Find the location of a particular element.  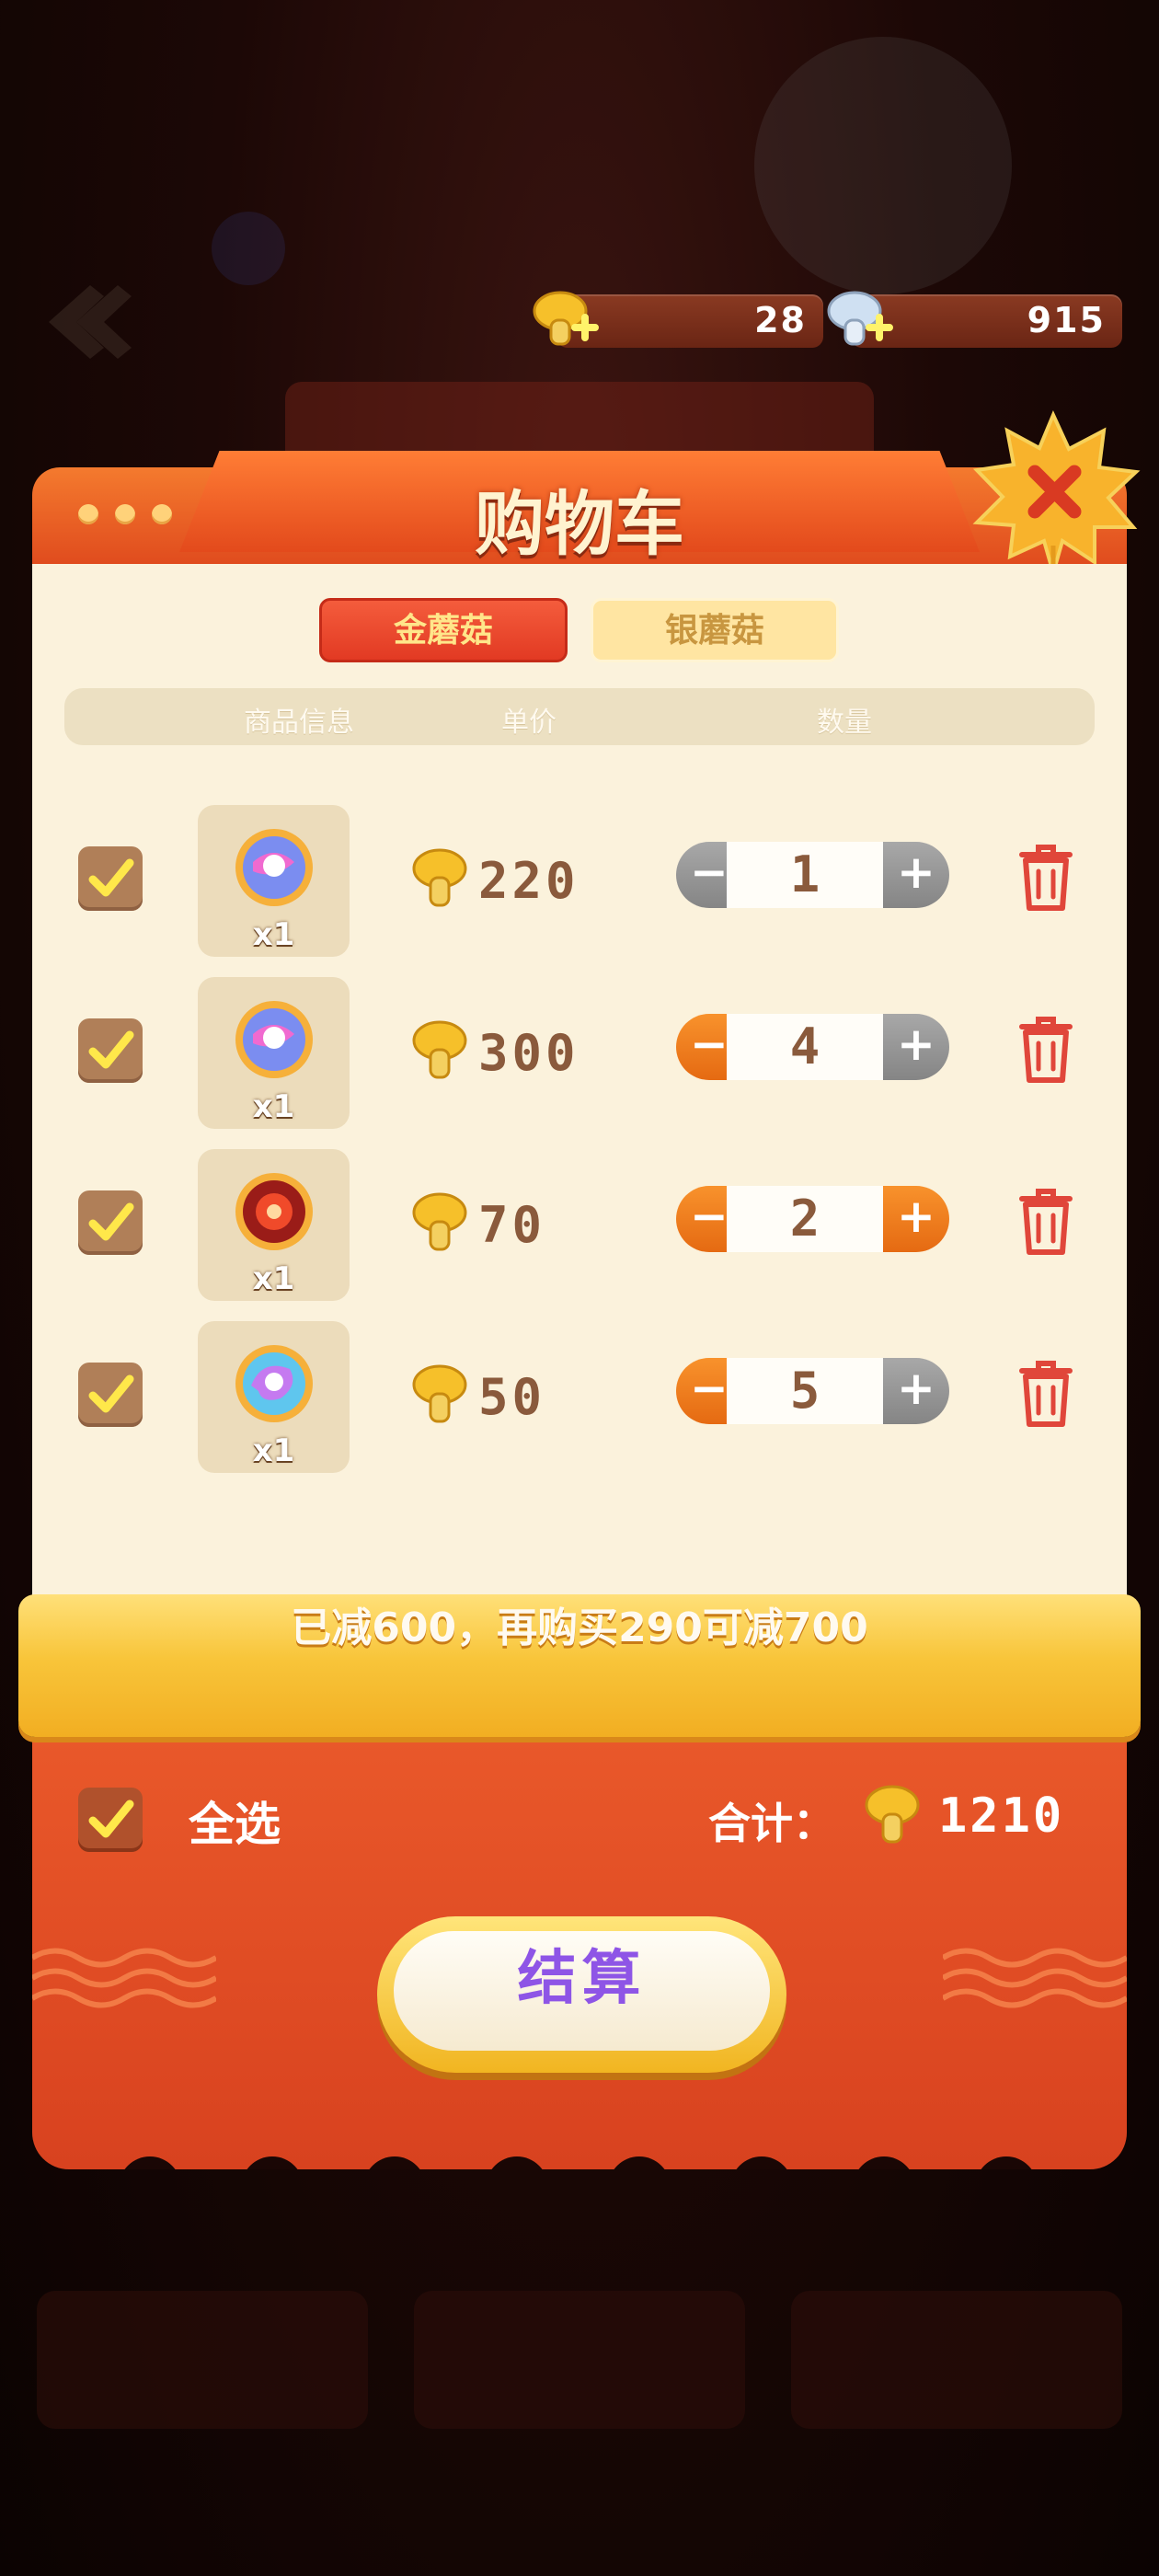

unit-price: 220 is located at coordinates (492, 878).